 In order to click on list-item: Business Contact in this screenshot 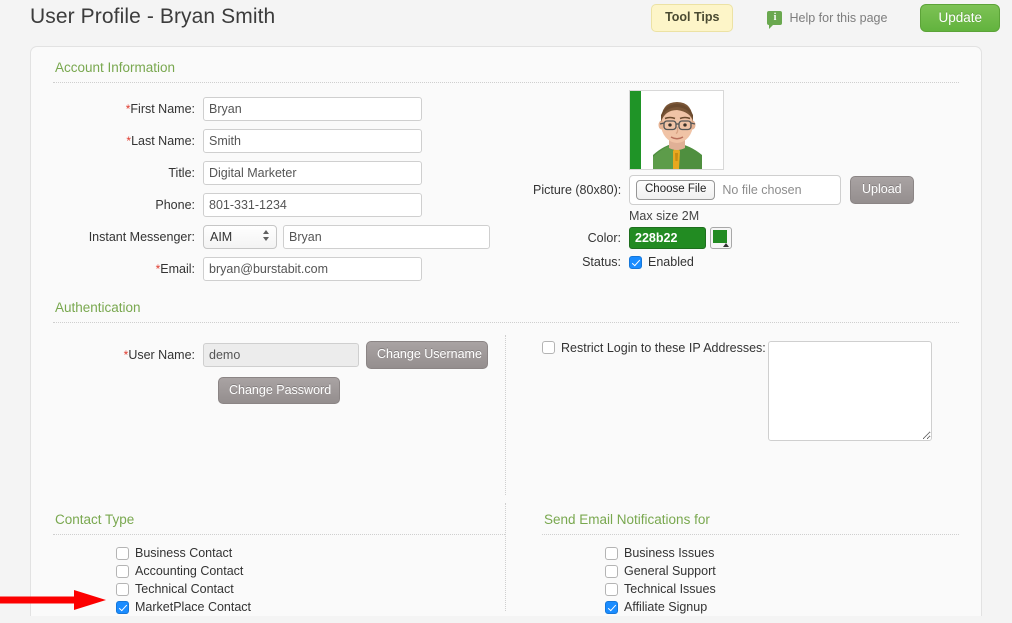, I will do `click(310, 553)`.